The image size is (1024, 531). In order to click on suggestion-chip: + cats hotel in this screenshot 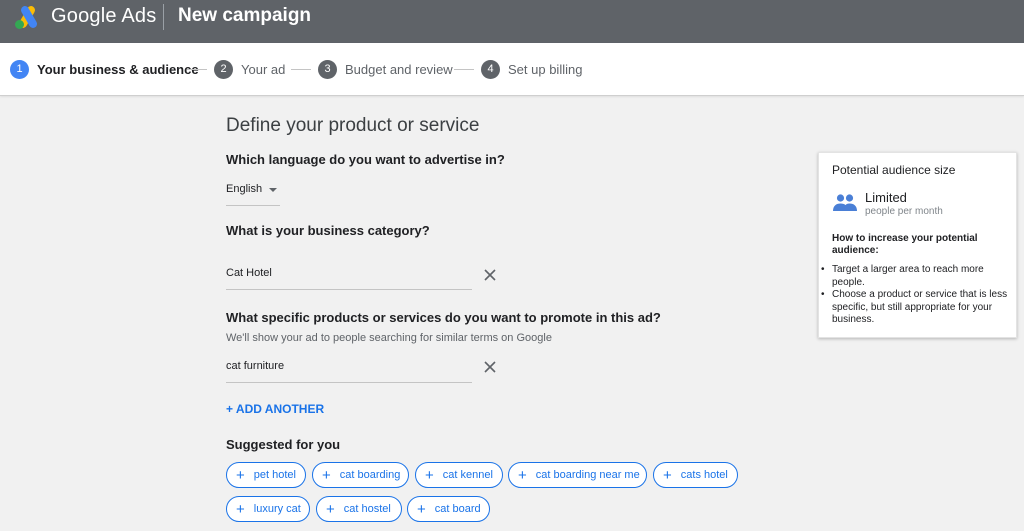, I will do `click(695, 475)`.